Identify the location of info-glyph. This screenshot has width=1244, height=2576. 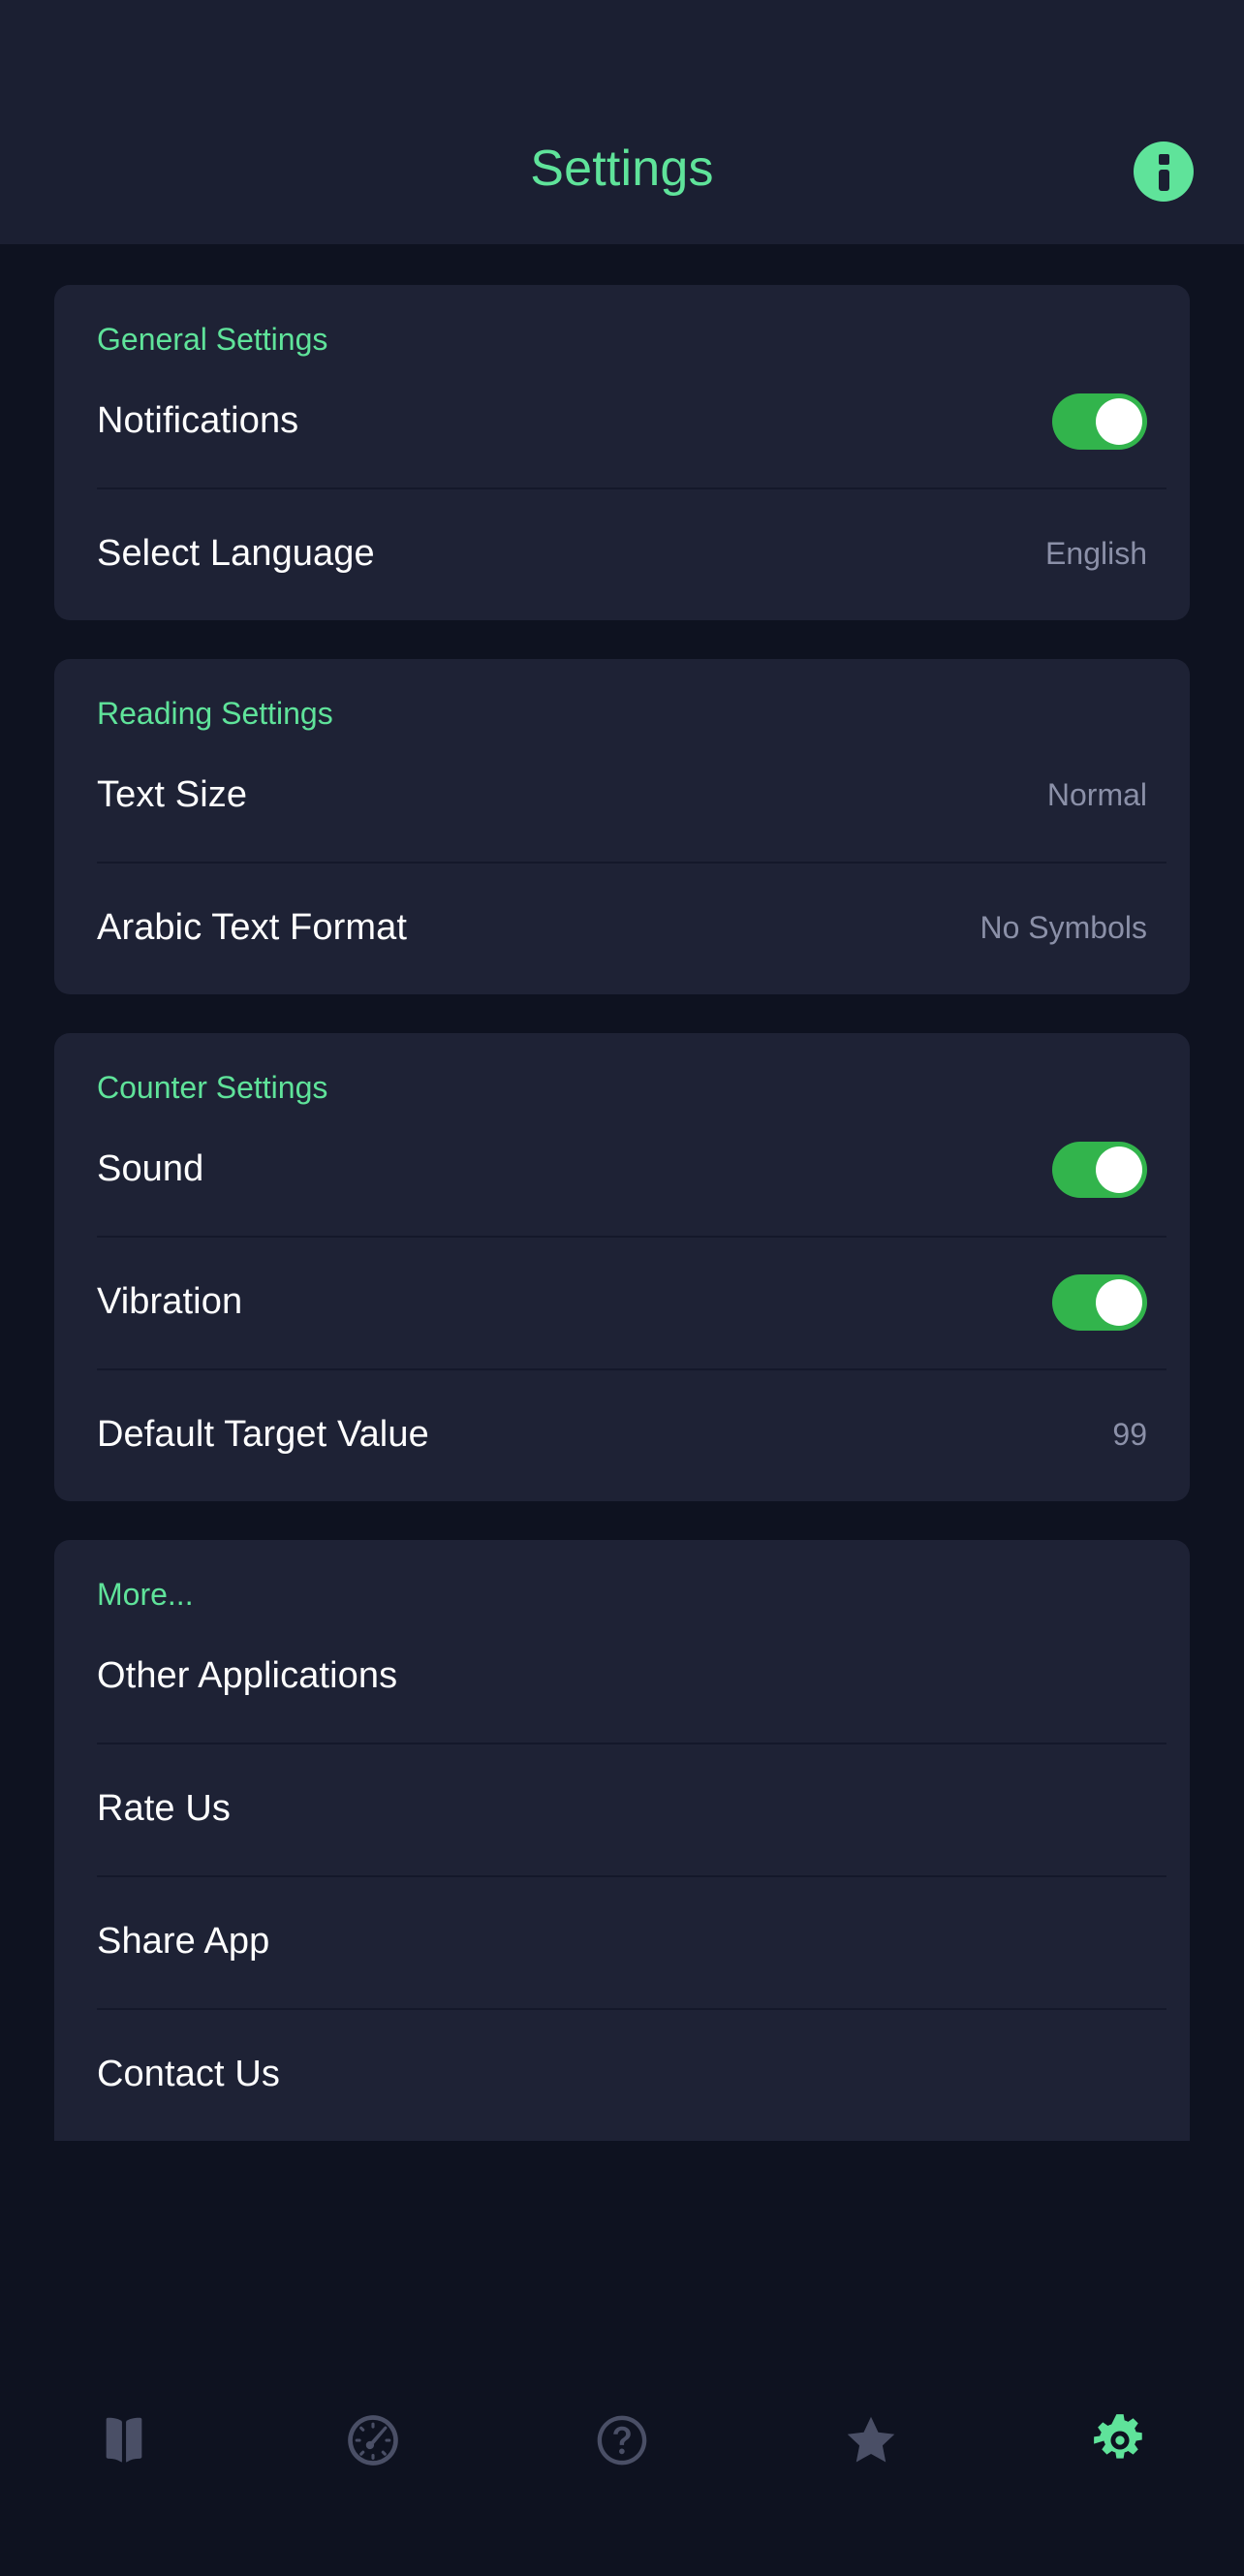
(1164, 172).